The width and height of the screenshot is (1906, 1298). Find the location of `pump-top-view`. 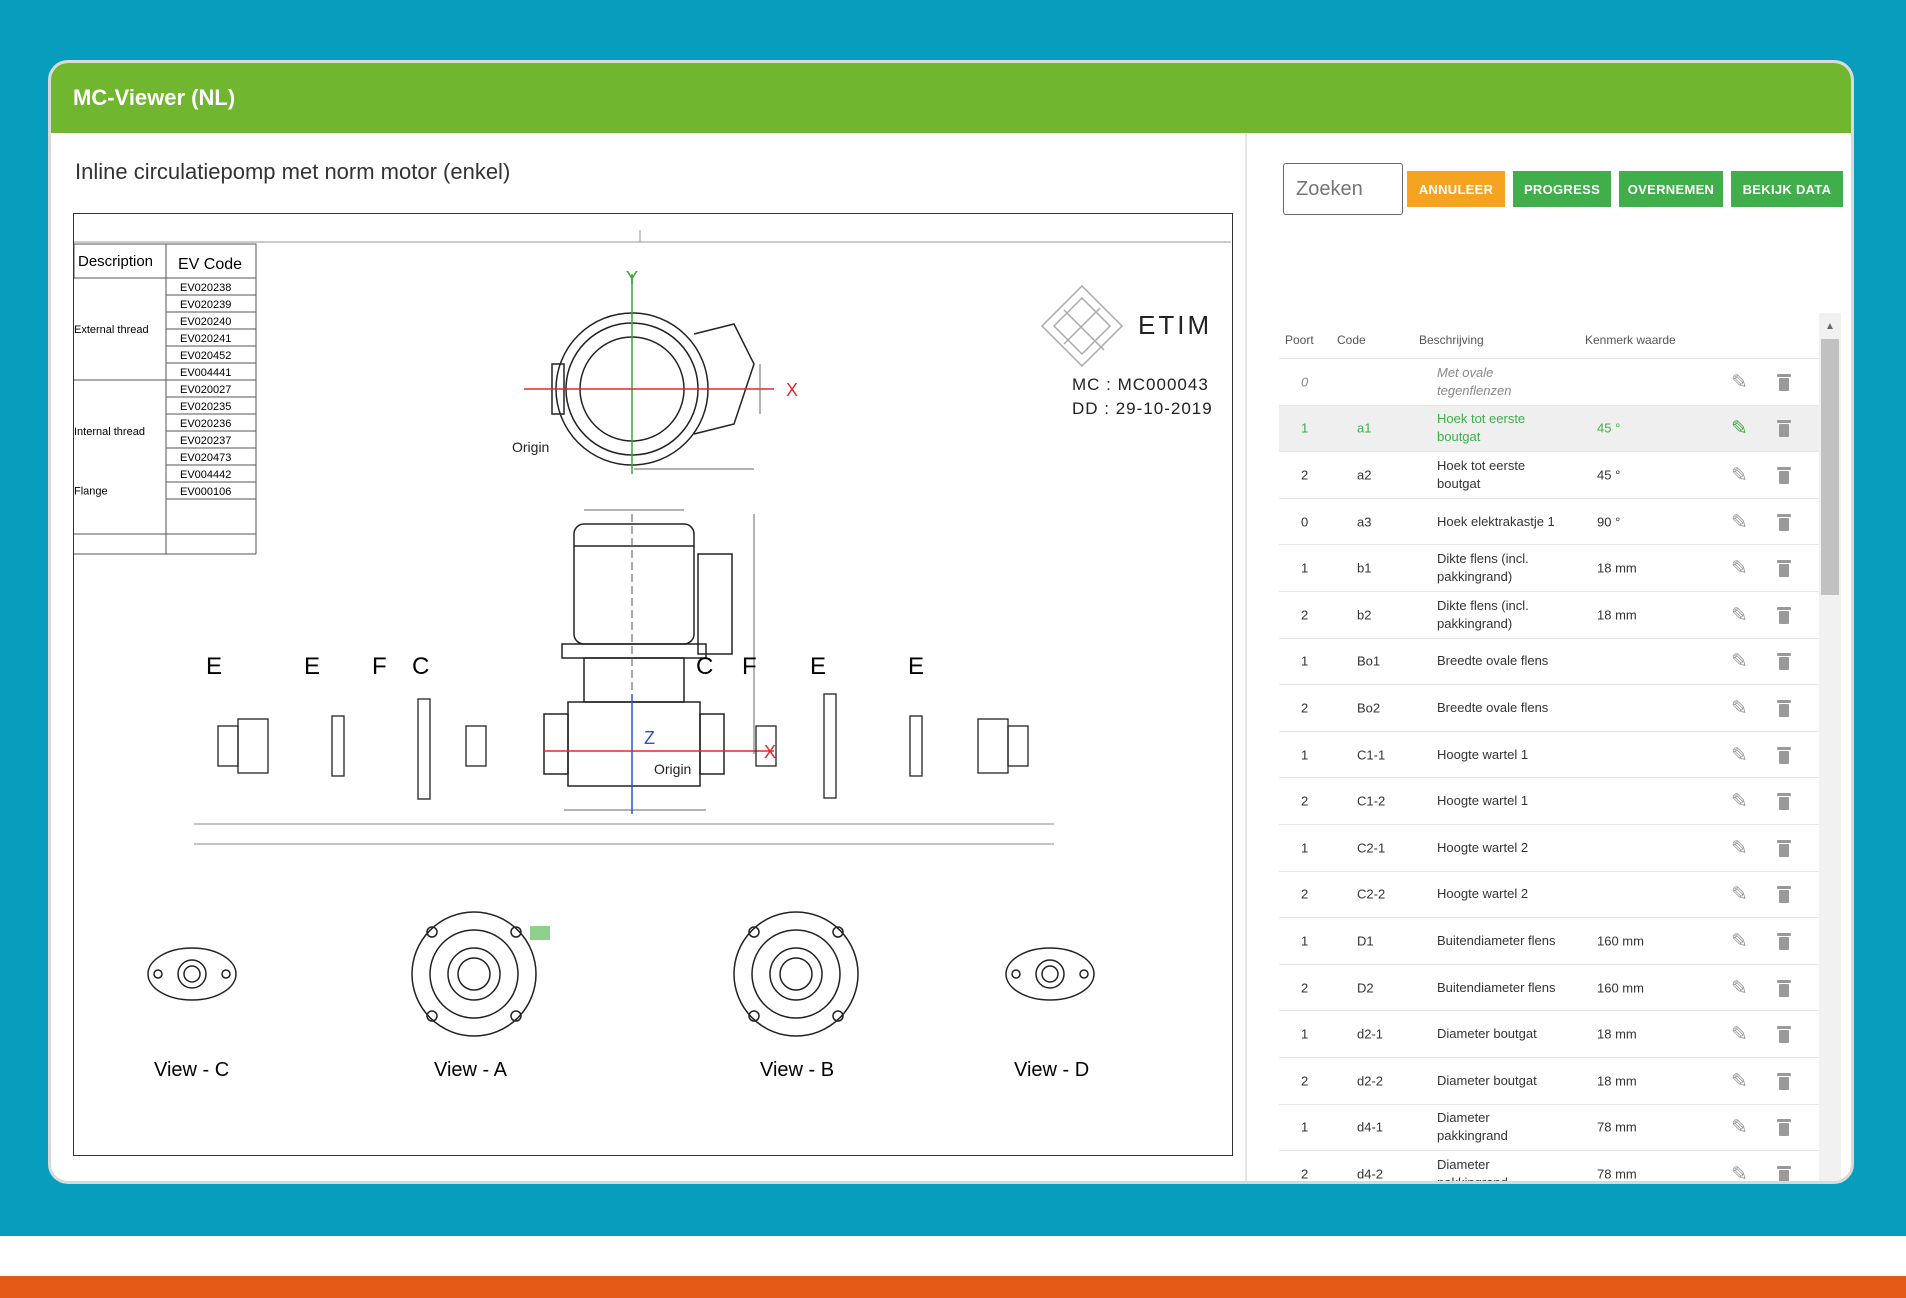

pump-top-view is located at coordinates (656, 391).